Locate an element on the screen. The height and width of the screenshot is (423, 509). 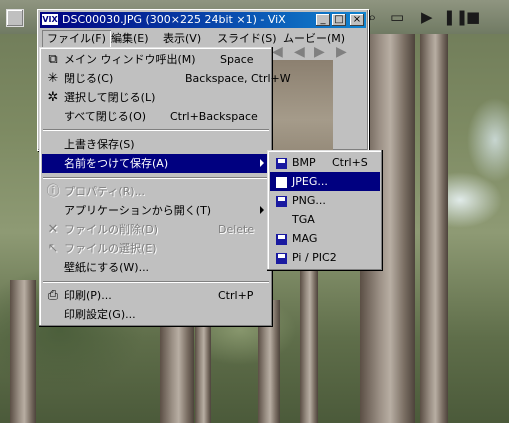
next-icon: ▶ is located at coordinates (319, 52).